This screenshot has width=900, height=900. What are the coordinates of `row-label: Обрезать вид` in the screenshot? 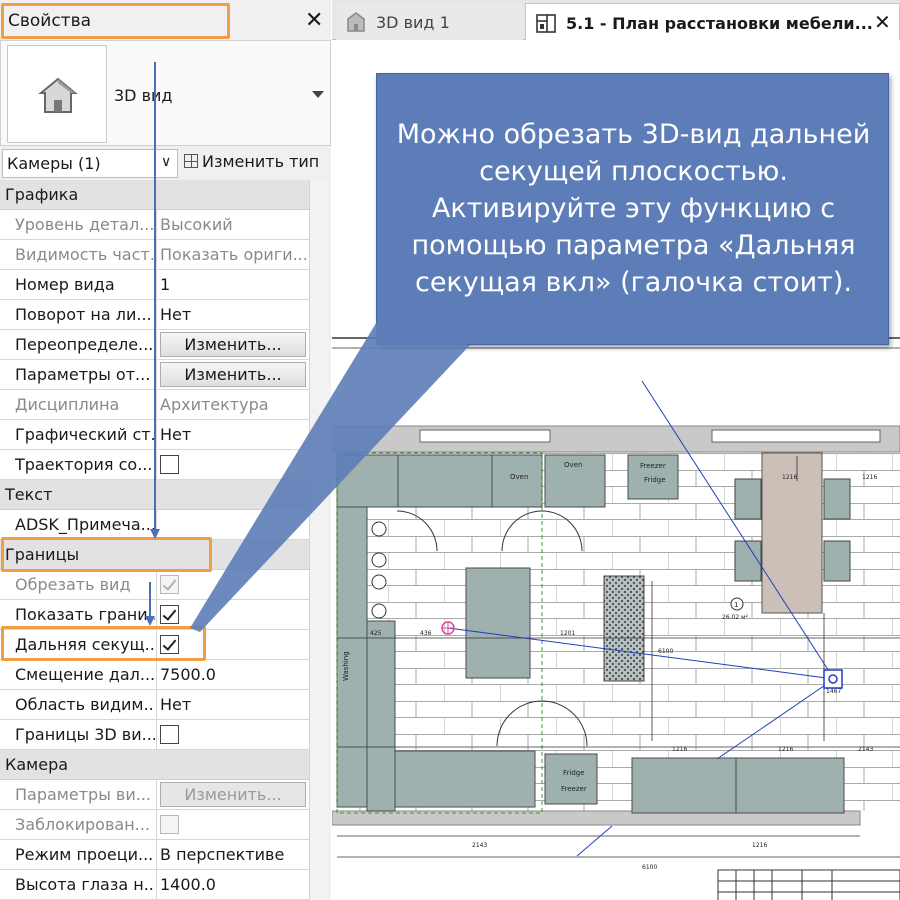 It's located at (73, 584).